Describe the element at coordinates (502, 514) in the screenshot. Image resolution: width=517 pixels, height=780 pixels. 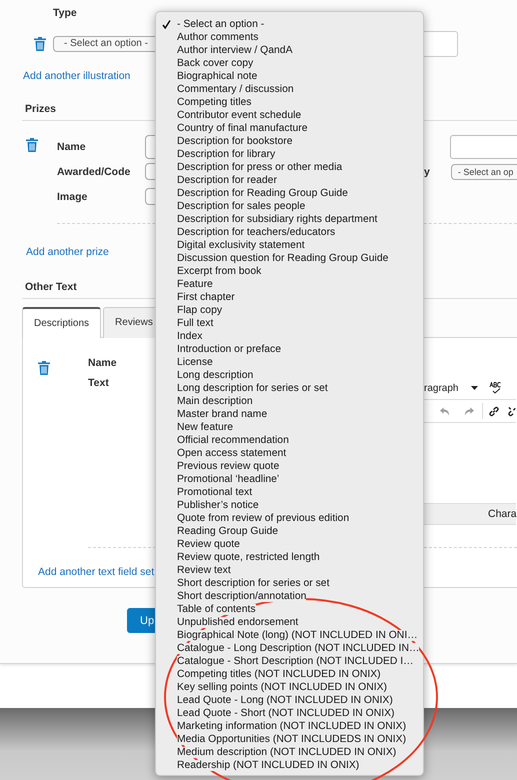
I see `character-count-label: Chara` at that location.